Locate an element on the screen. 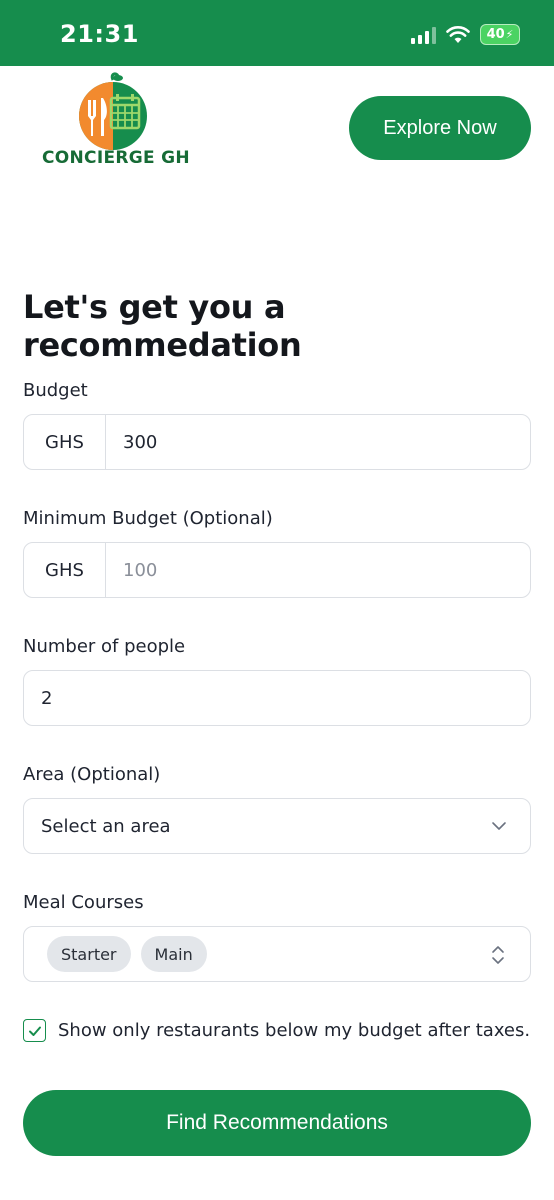  people-label: Number of people is located at coordinates (104, 646).